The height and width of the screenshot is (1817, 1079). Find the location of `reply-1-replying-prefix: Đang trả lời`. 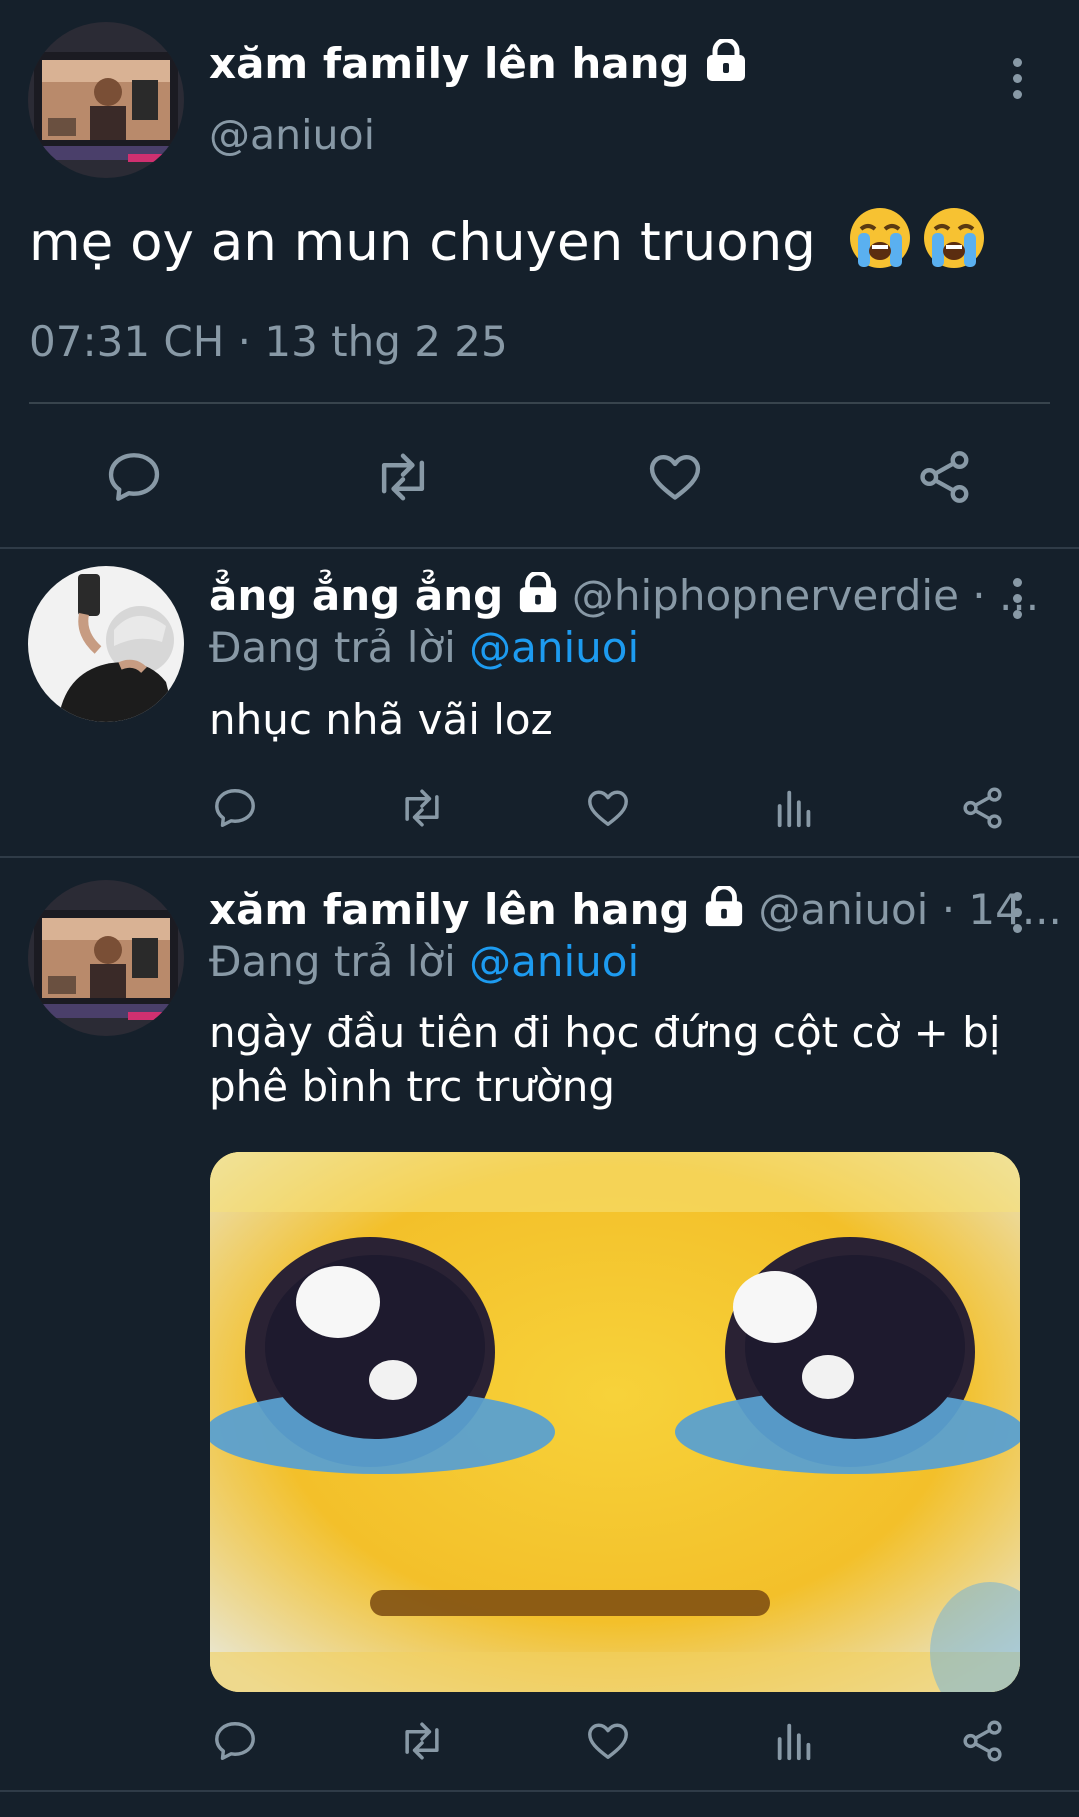

reply-1-replying-prefix: Đang trả lời is located at coordinates (332, 647).